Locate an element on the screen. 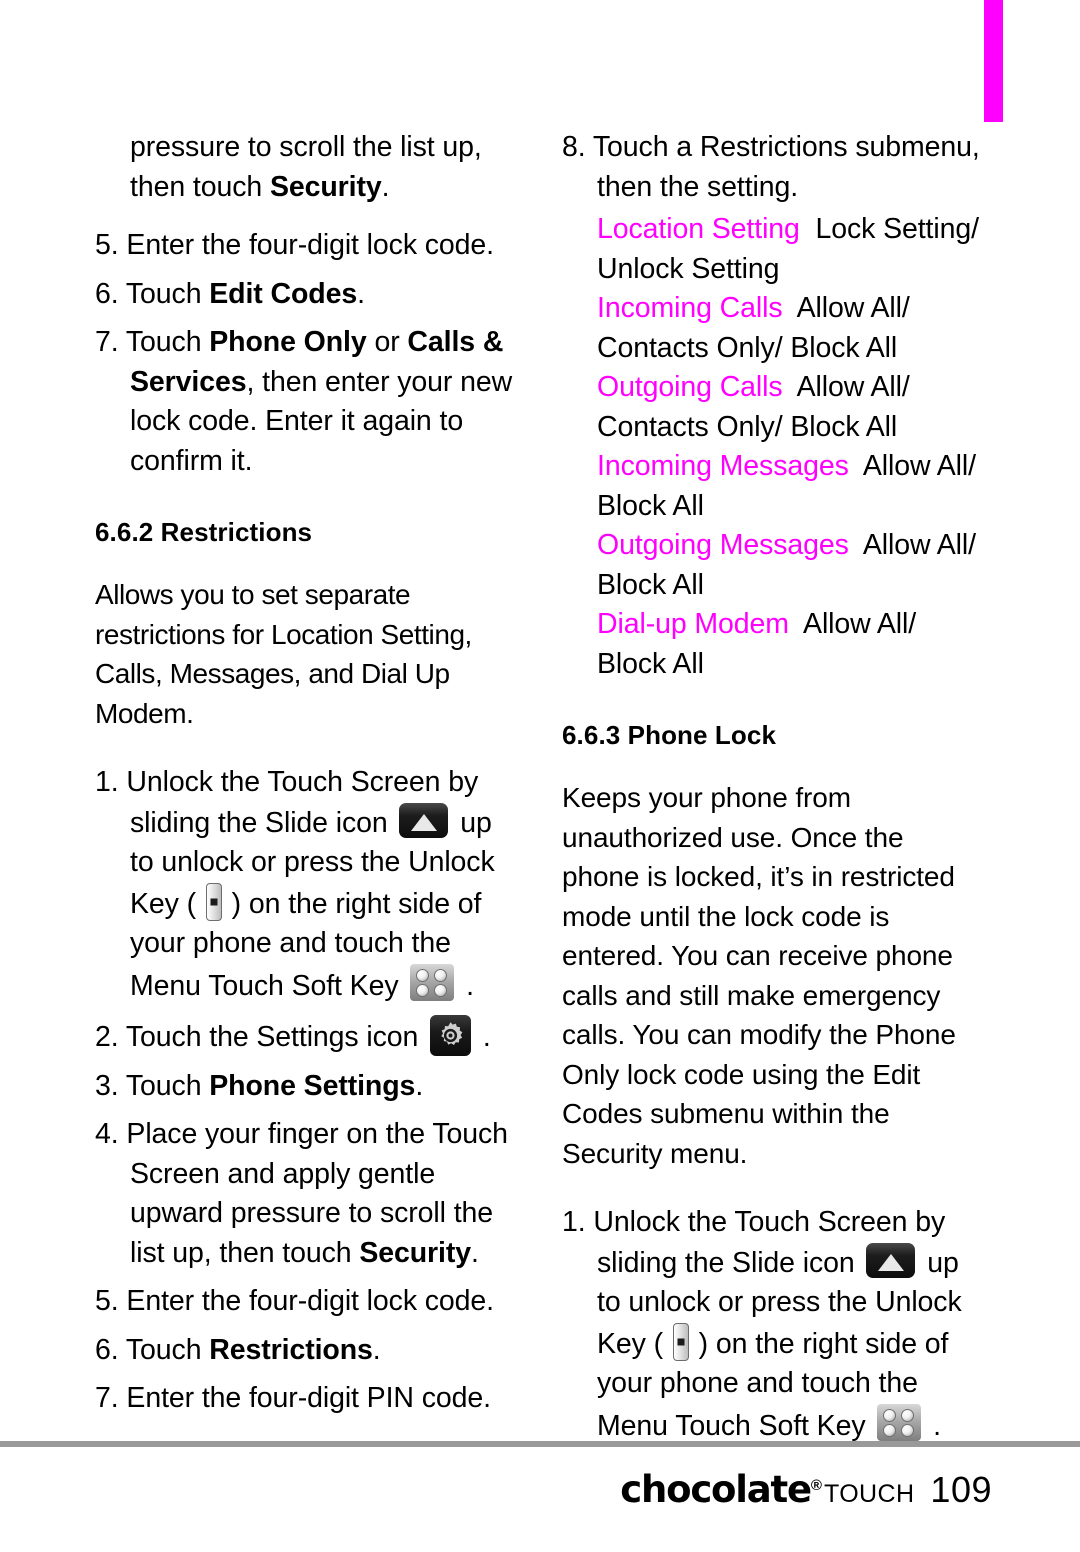 The height and width of the screenshot is (1552, 1080). restrictions-step-3: 3. Touch Phone Settings. is located at coordinates (305, 1087).